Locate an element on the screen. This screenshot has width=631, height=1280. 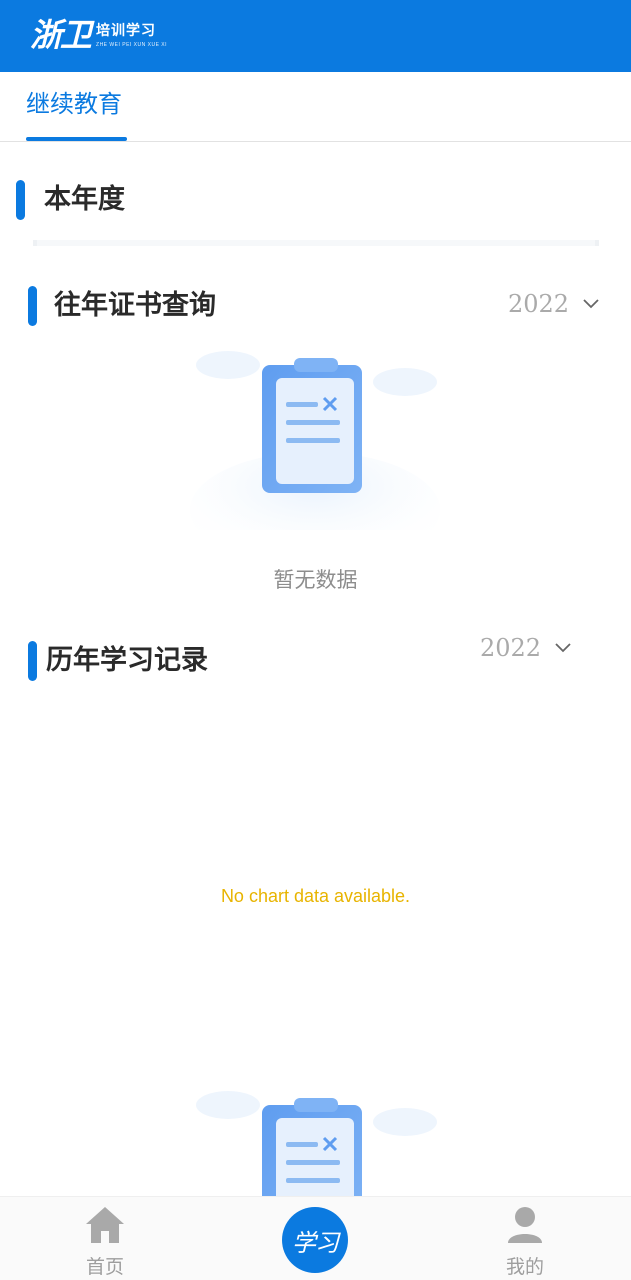
logo-title: 培训学习 is located at coordinates (126, 30).